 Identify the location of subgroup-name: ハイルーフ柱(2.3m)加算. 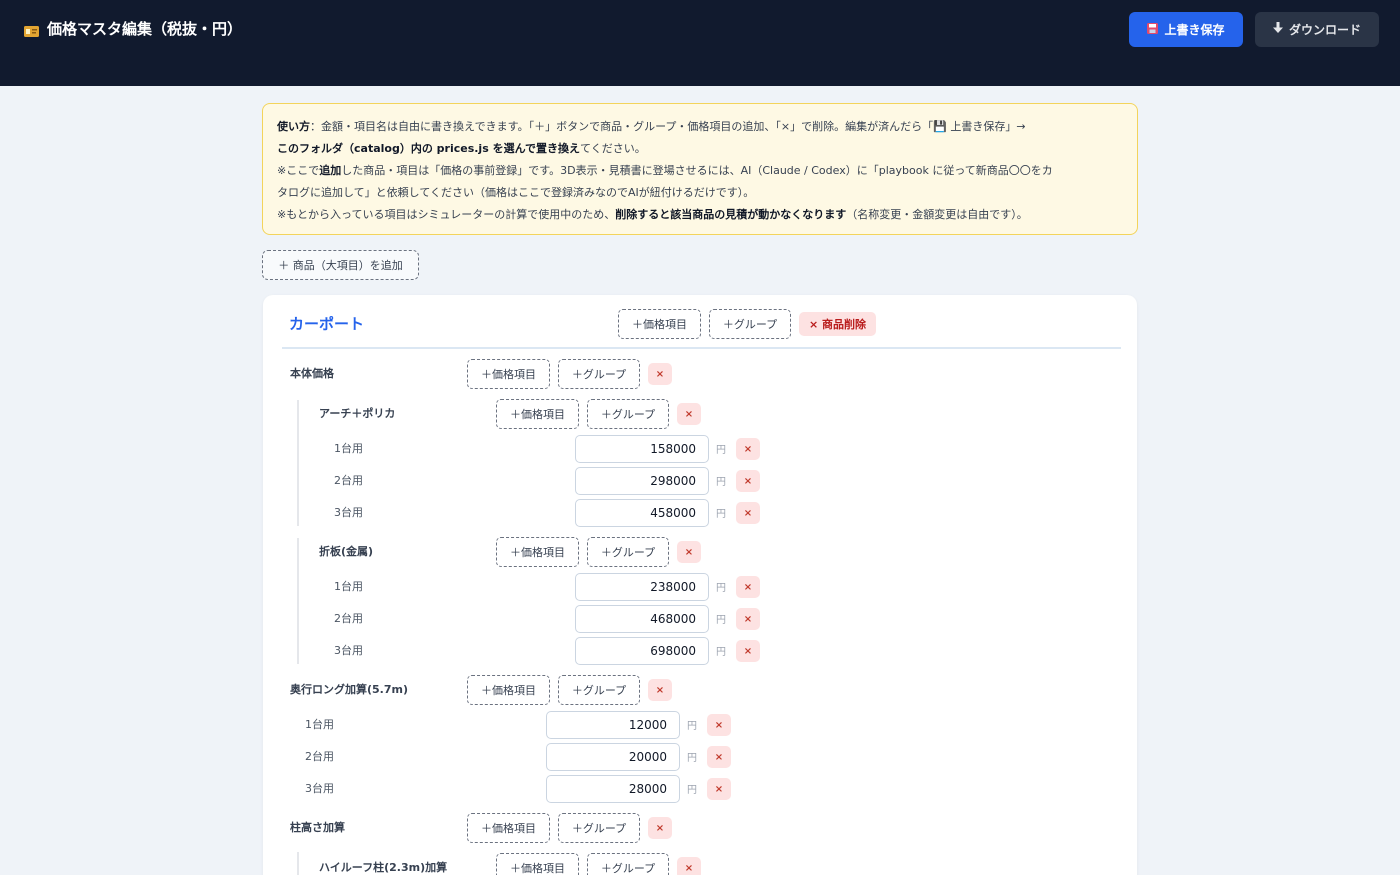
(383, 867).